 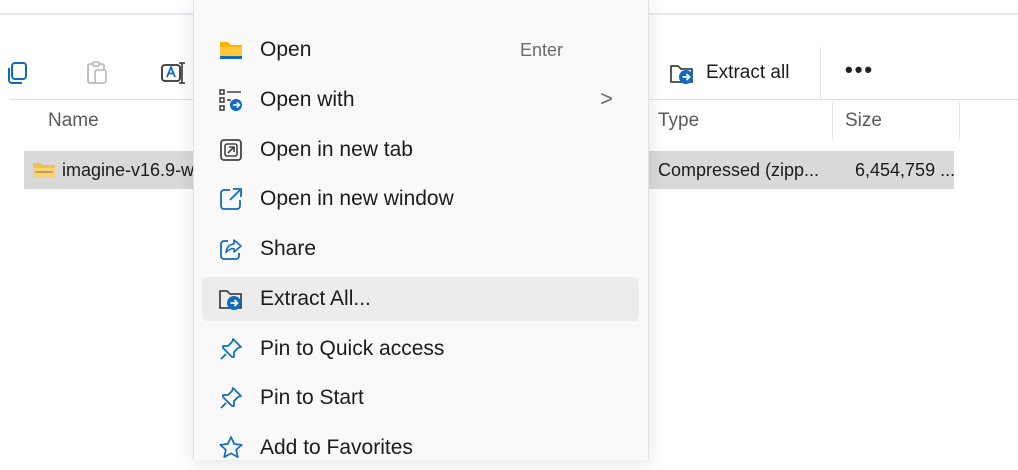 What do you see at coordinates (73, 121) in the screenshot?
I see `column-header-name: Name` at bounding box center [73, 121].